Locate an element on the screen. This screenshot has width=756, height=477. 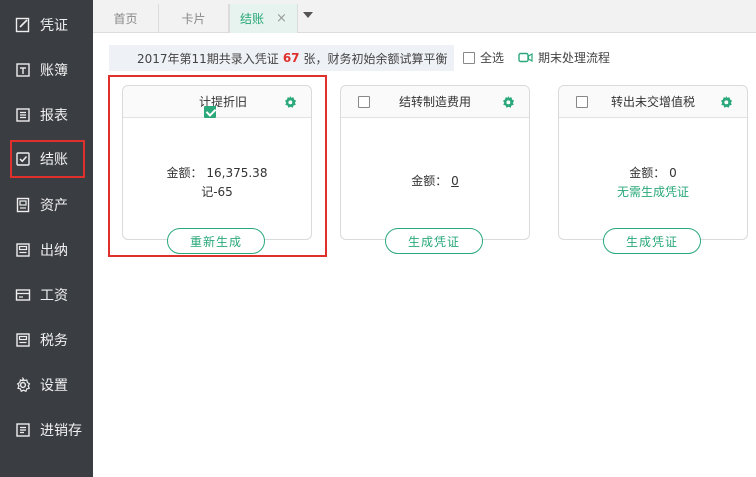
sidebar-item-label: 结账 is located at coordinates (54, 160).